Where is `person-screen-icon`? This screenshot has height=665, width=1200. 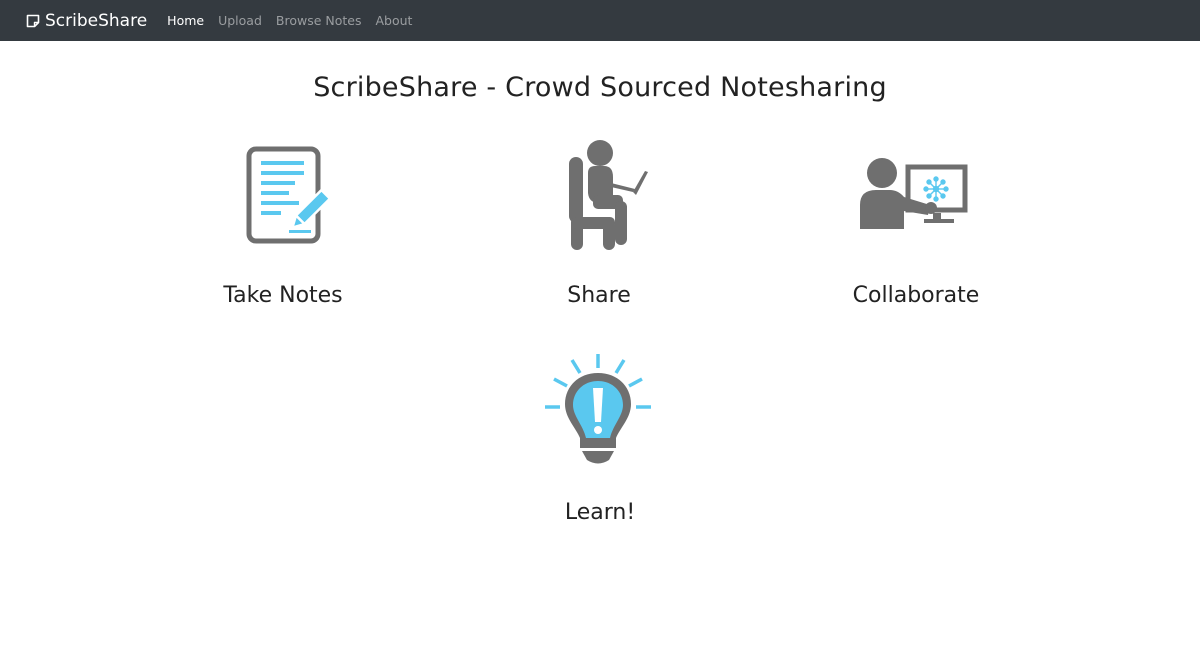
person-screen-icon is located at coordinates (914, 193).